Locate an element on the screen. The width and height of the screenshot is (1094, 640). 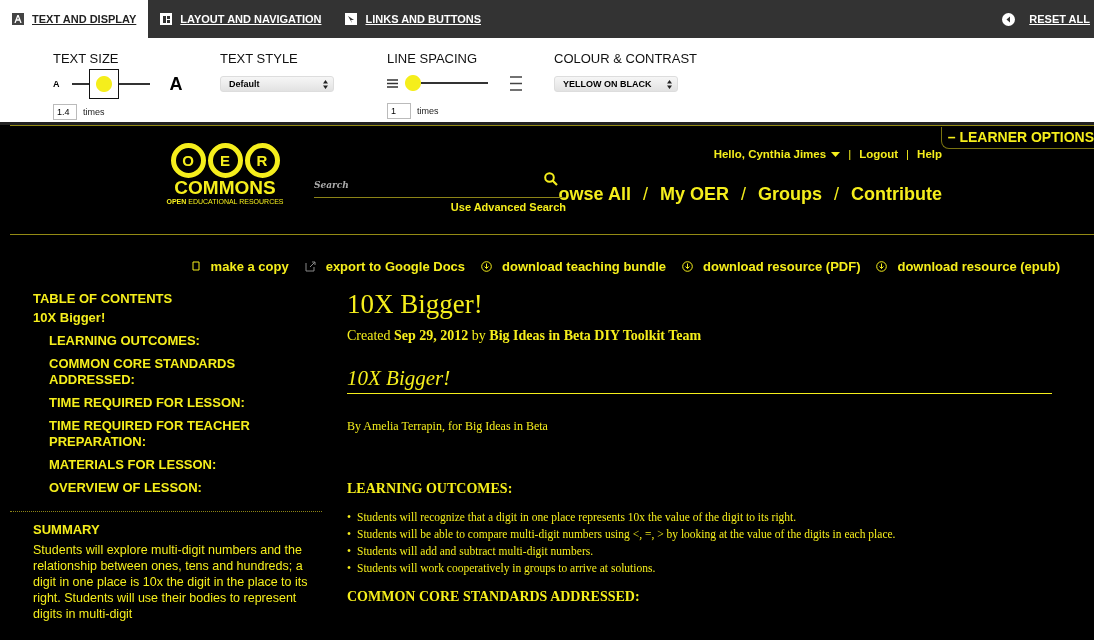
external-link-icon is located at coordinates (310, 266).